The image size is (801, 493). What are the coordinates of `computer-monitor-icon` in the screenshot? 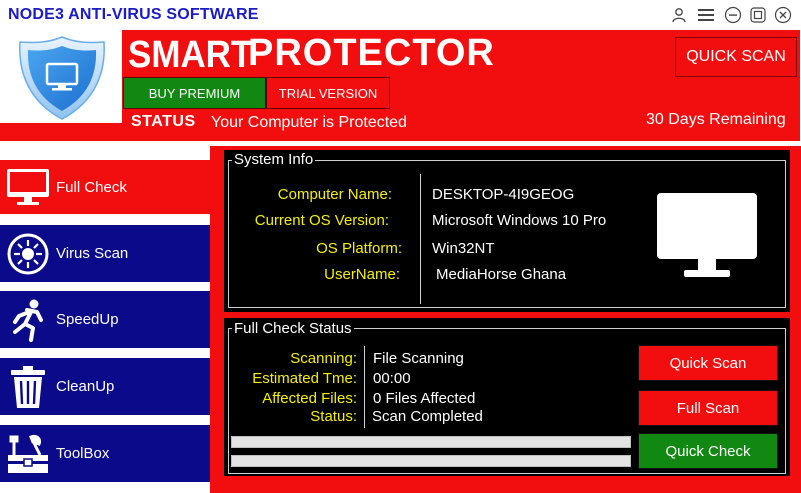 It's located at (707, 235).